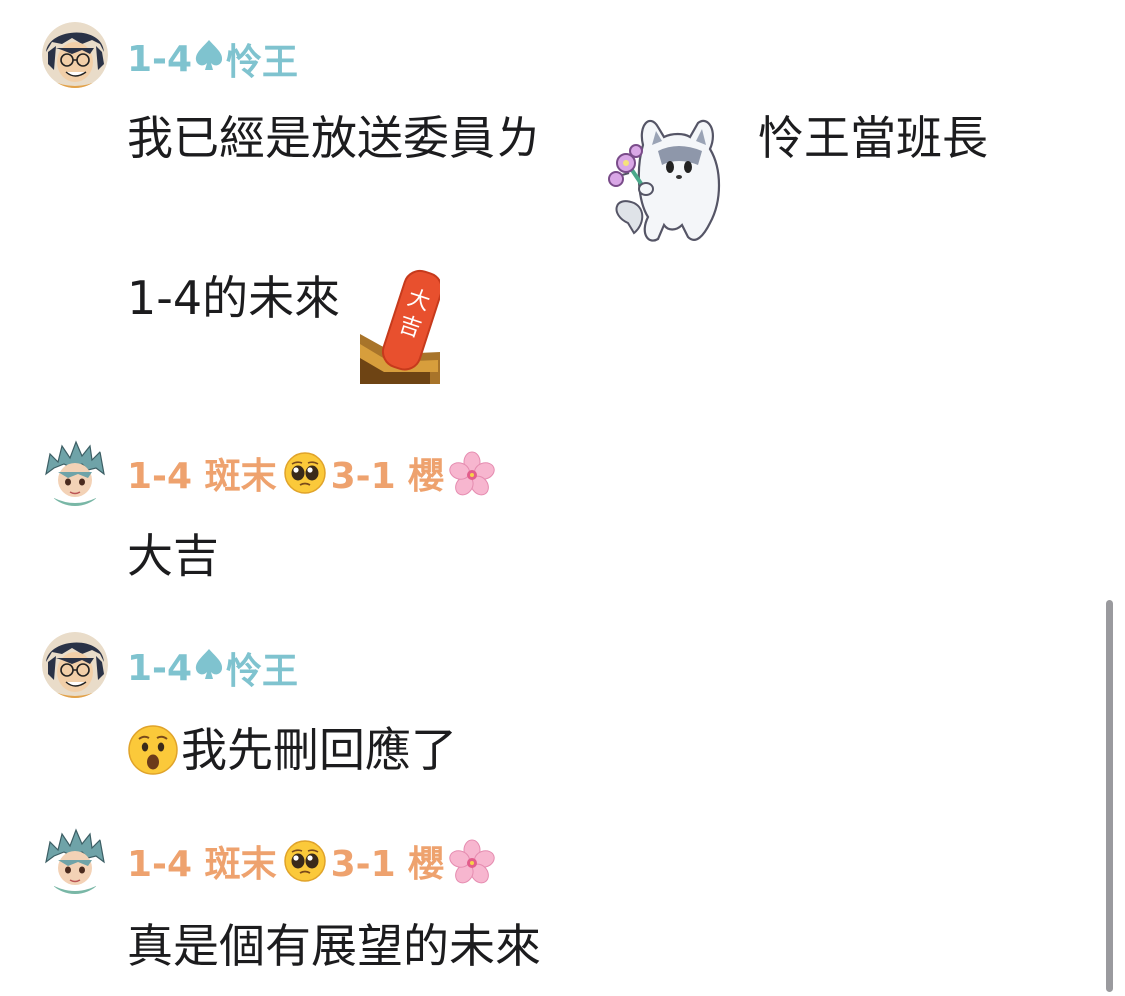  I want to click on wolf-icon, so click(664, 180).